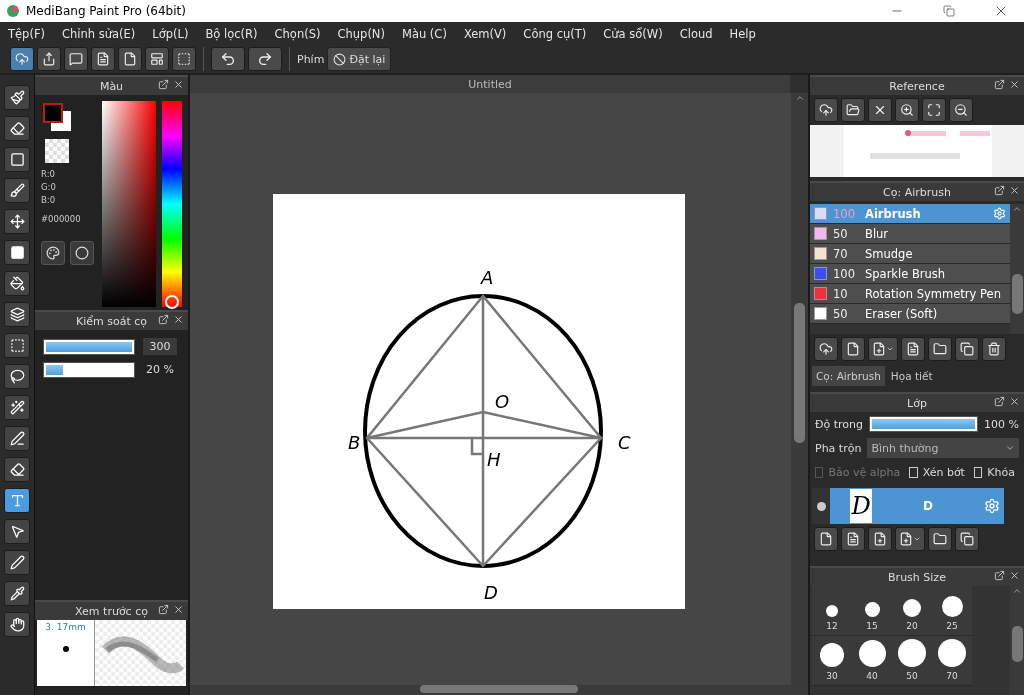 The image size is (1024, 695). Describe the element at coordinates (17, 624) in the screenshot. I see `hand-tool-button` at that location.